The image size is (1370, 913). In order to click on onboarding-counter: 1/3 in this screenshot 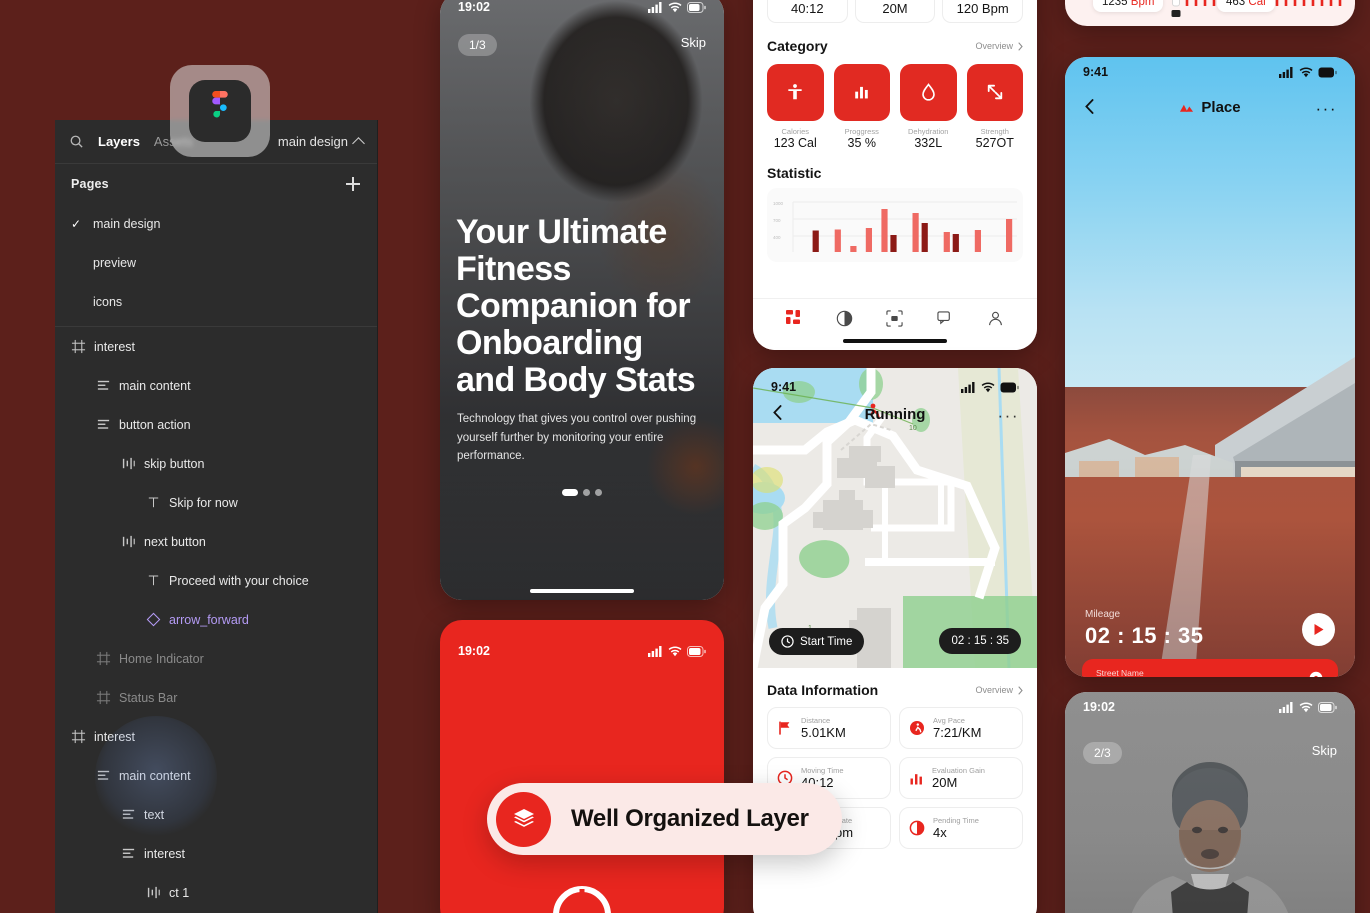, I will do `click(477, 45)`.